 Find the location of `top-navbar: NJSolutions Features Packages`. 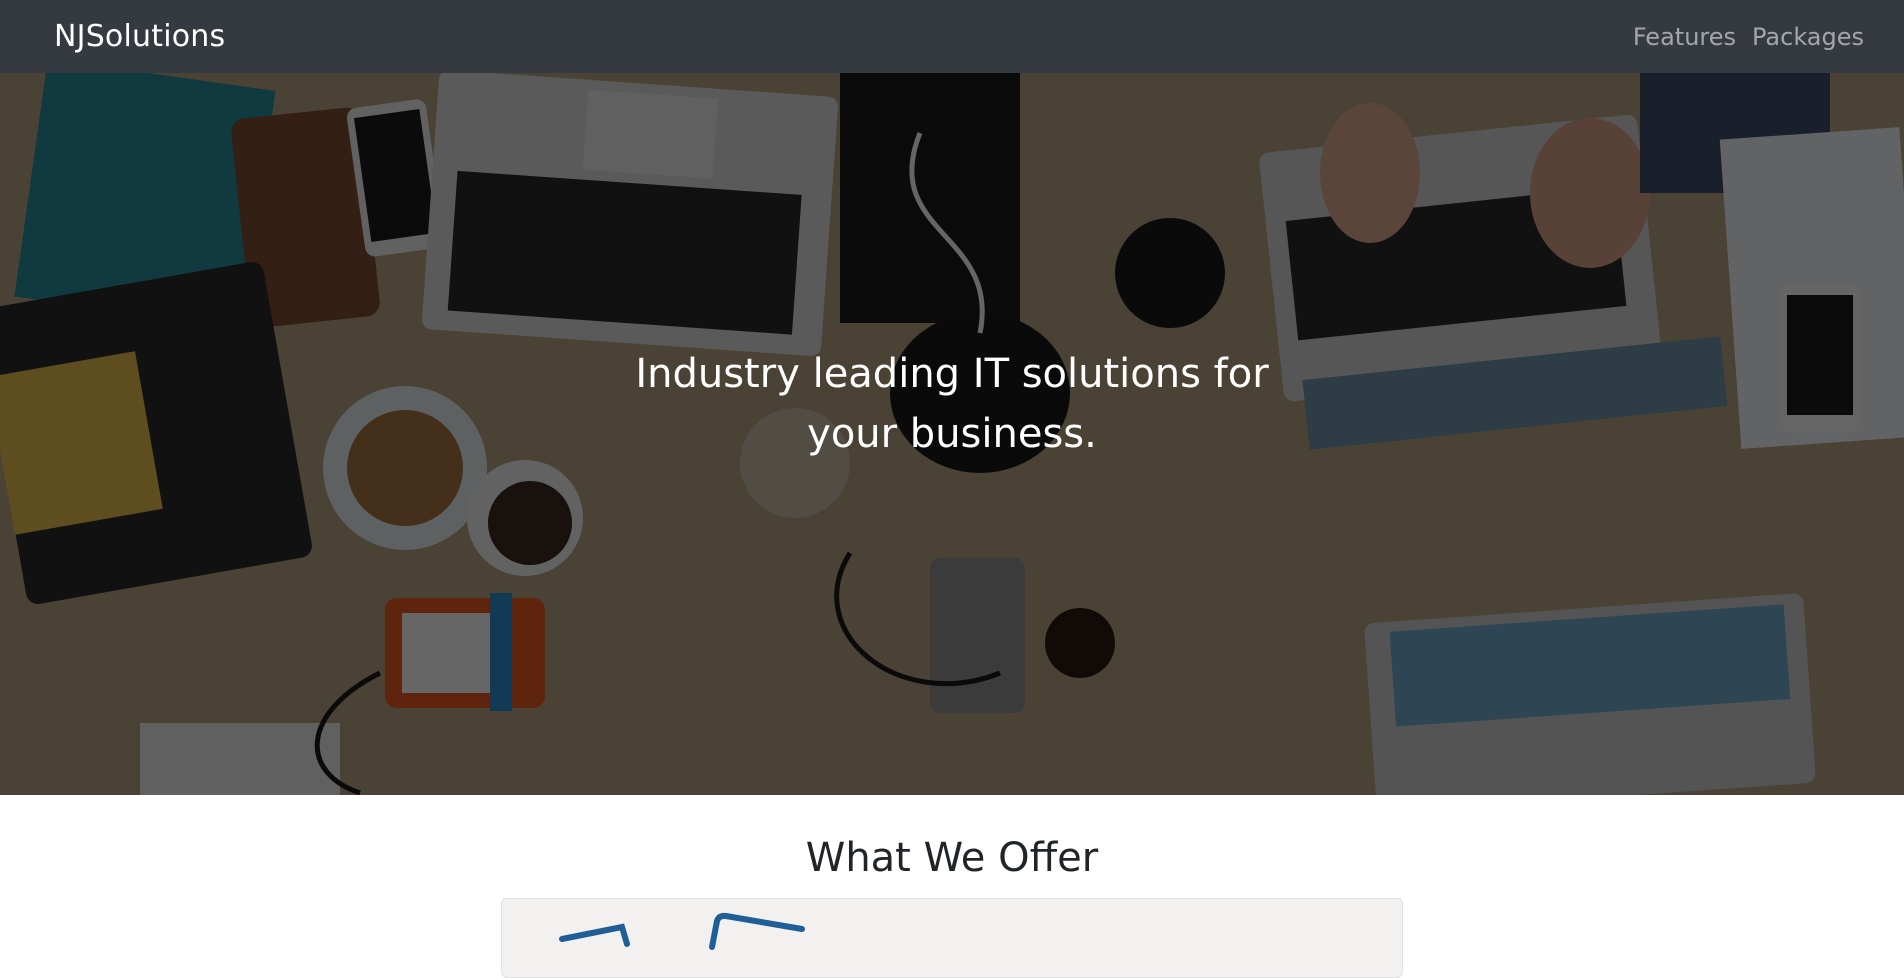

top-navbar: NJSolutions Features Packages is located at coordinates (952, 36).